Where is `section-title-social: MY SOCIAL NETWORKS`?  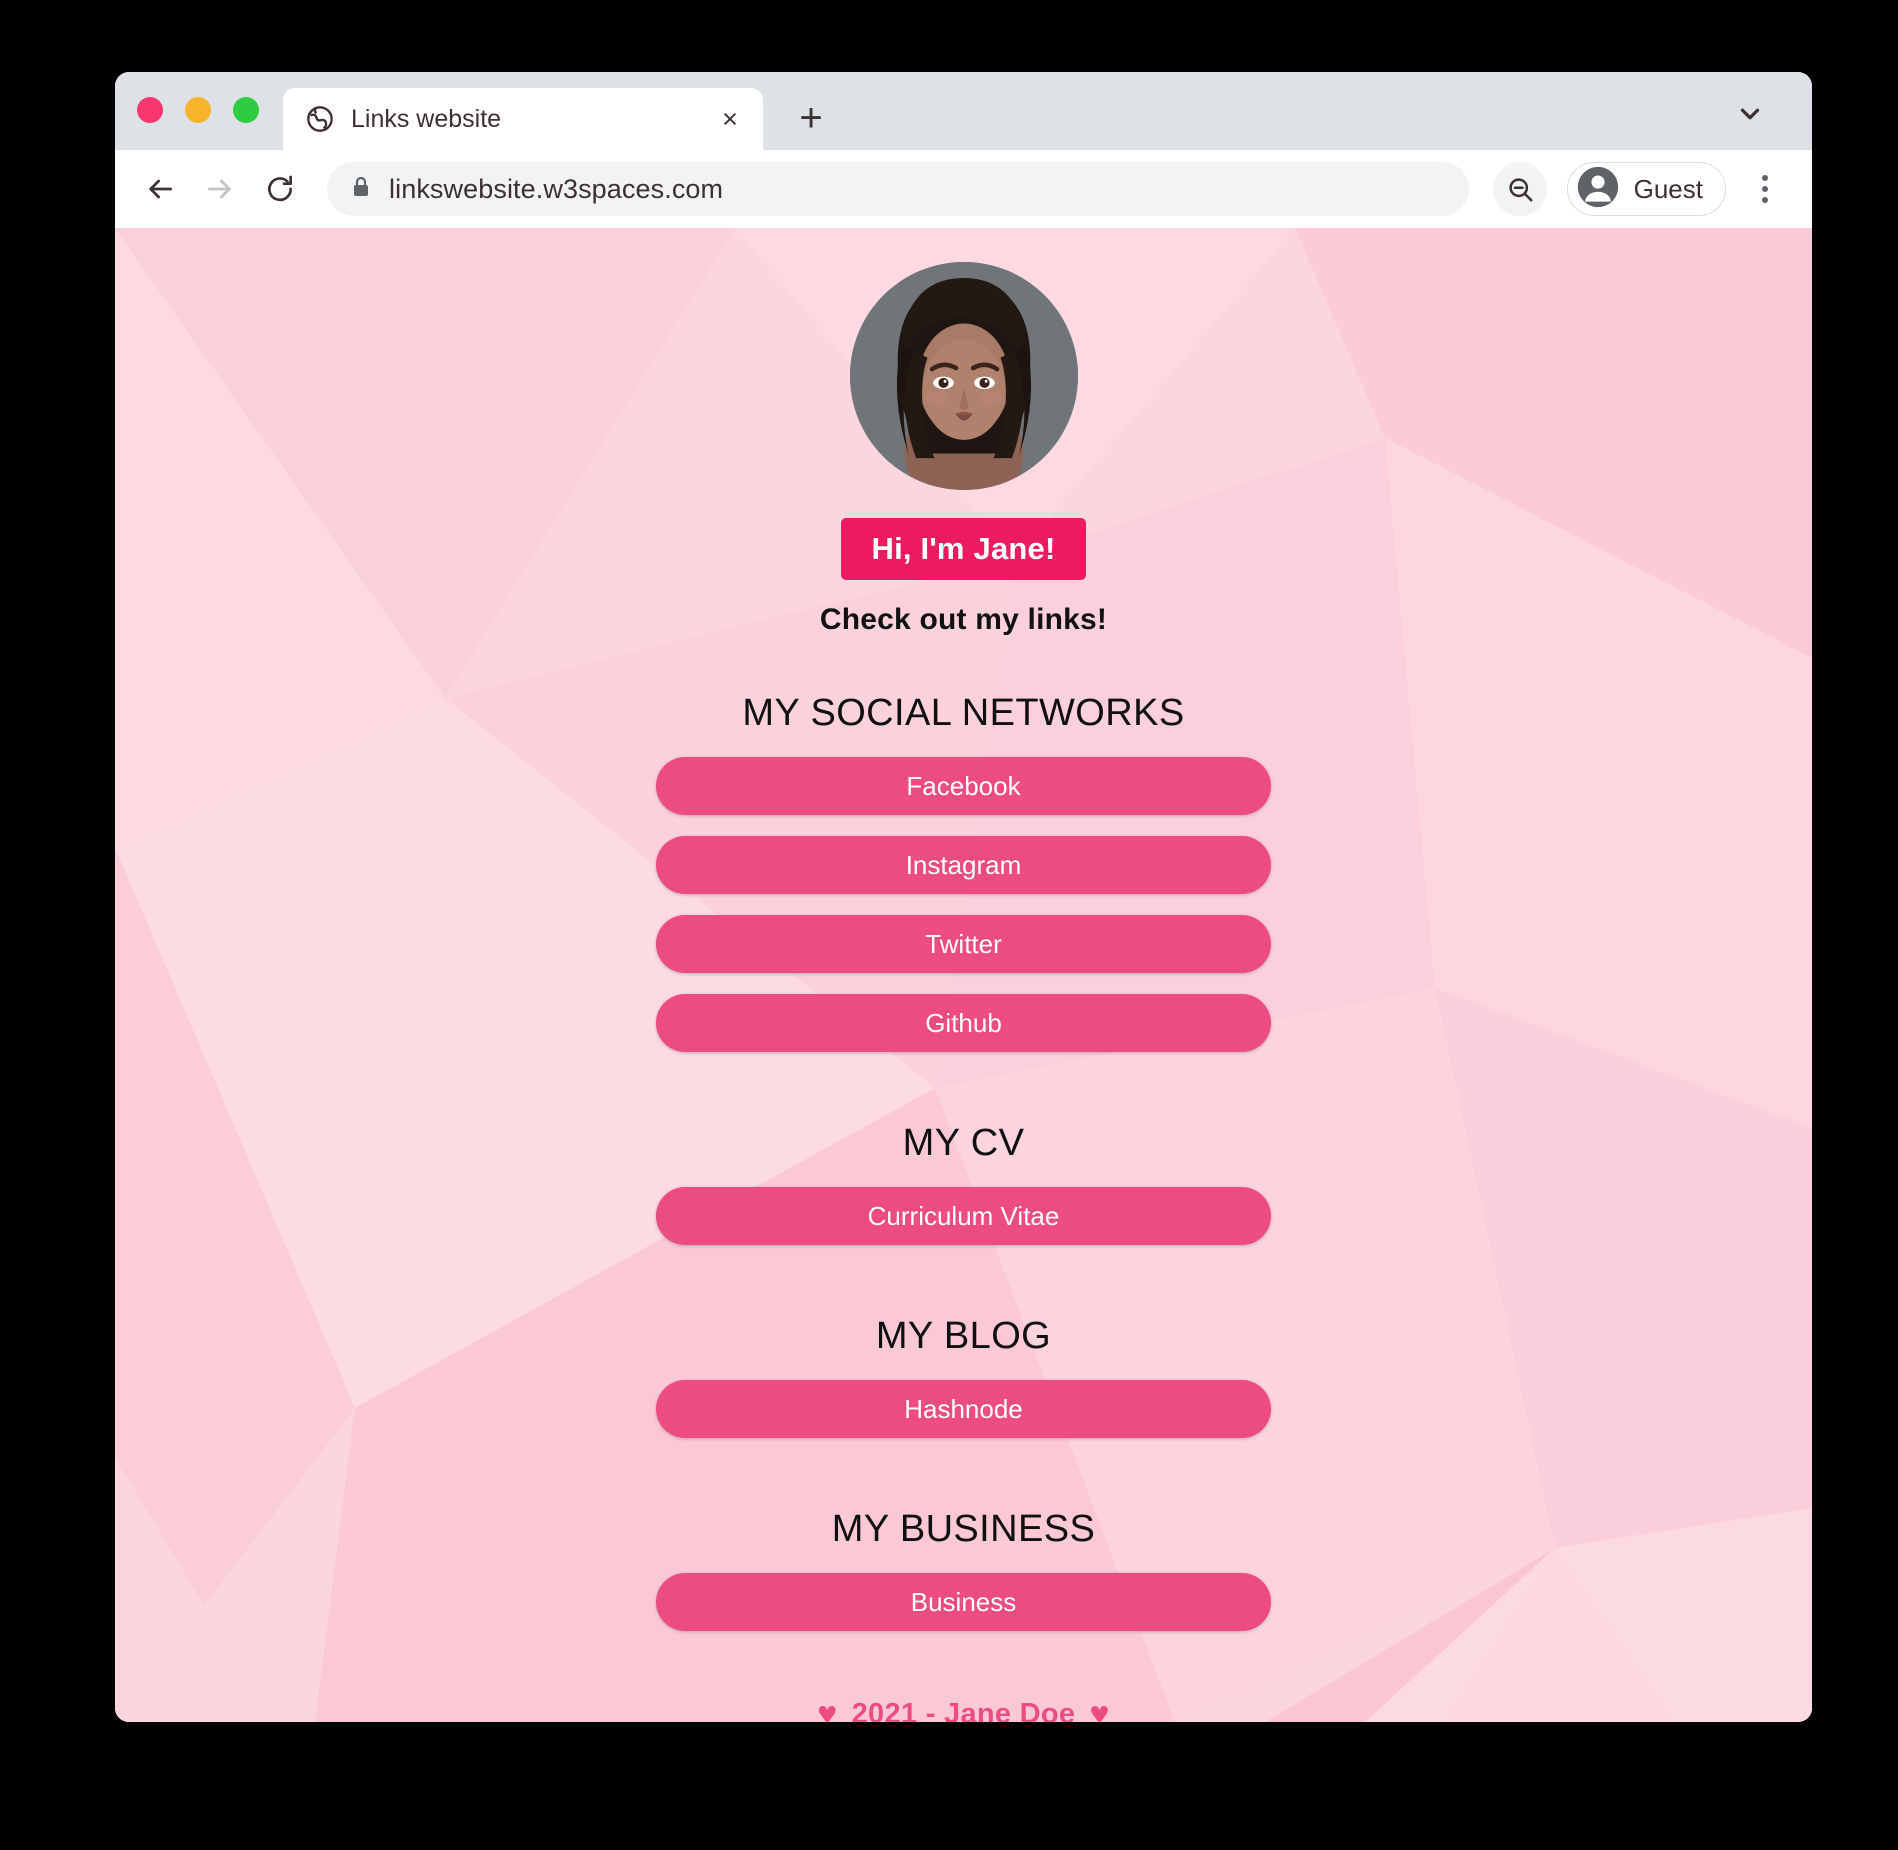 section-title-social: MY SOCIAL NETWORKS is located at coordinates (963, 713).